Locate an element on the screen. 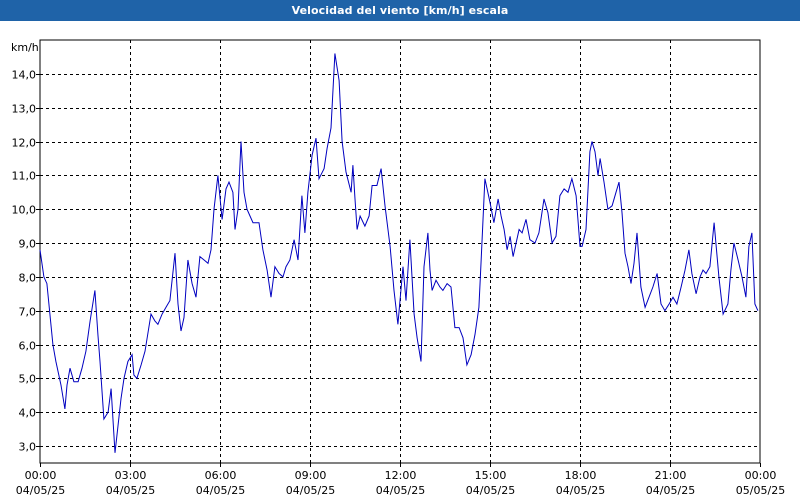 Image resolution: width=800 pixels, height=500 pixels. x-tick-time-label: 21:00 is located at coordinates (671, 475).